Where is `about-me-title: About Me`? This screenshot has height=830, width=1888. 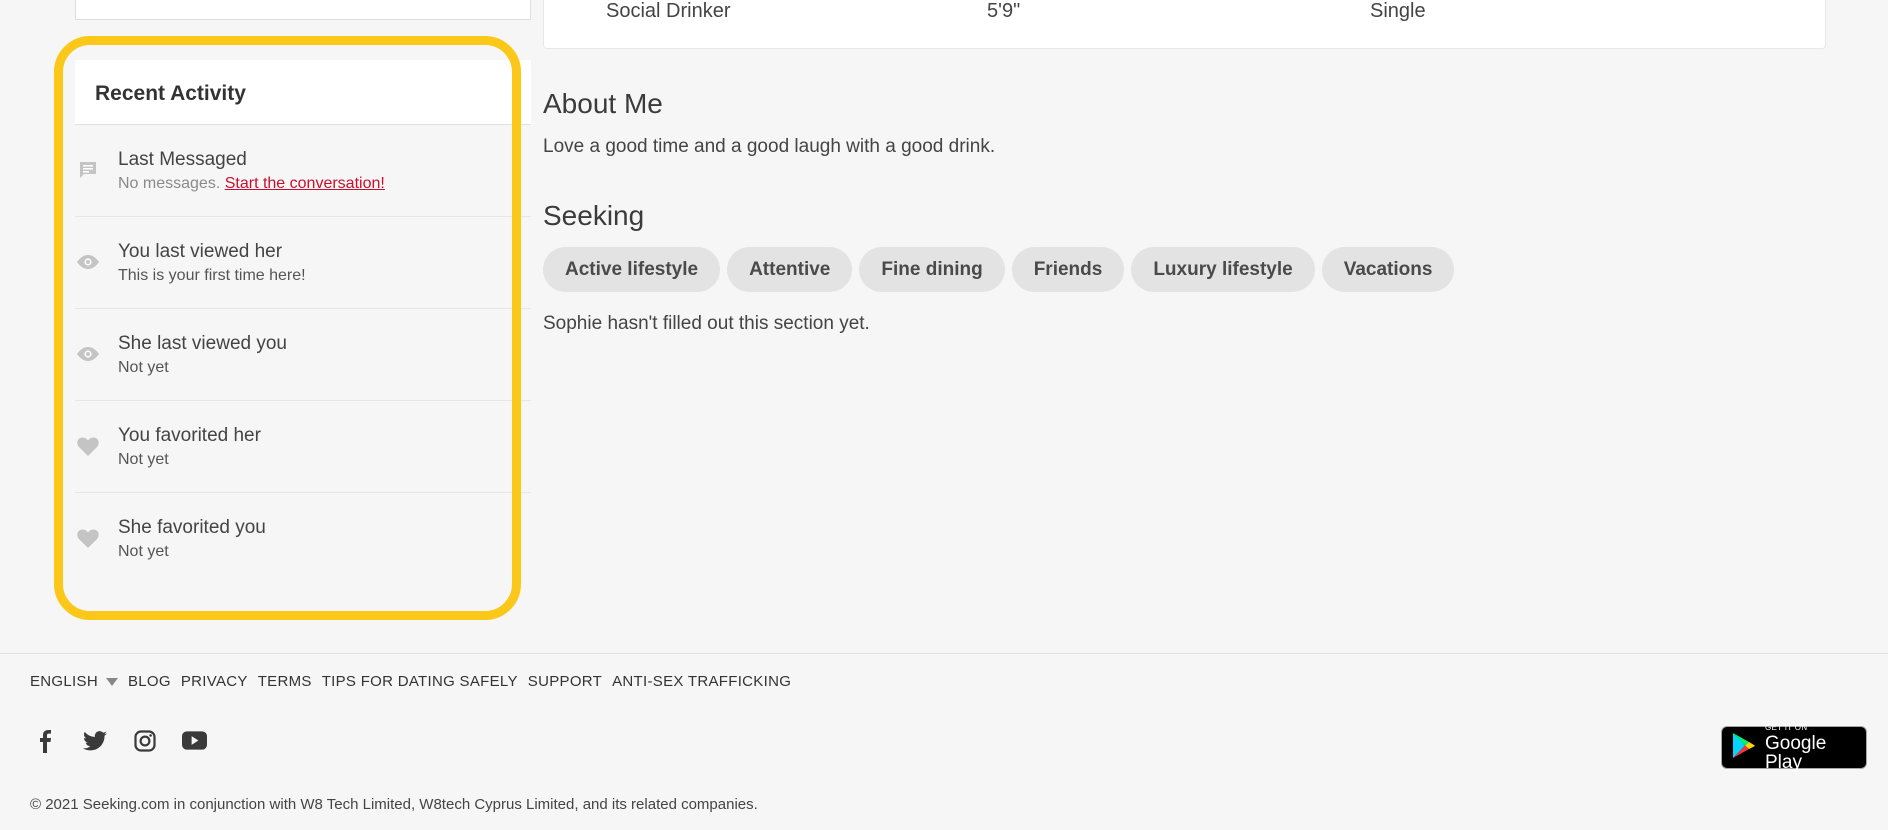 about-me-title: About Me is located at coordinates (603, 103).